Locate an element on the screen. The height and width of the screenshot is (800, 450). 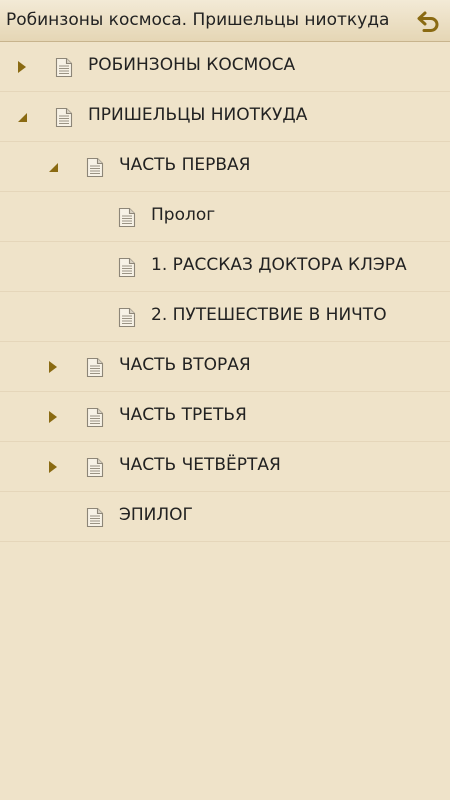
toc-item: ЧАСТЬ ТРЕТЬЯ is located at coordinates (225, 417).